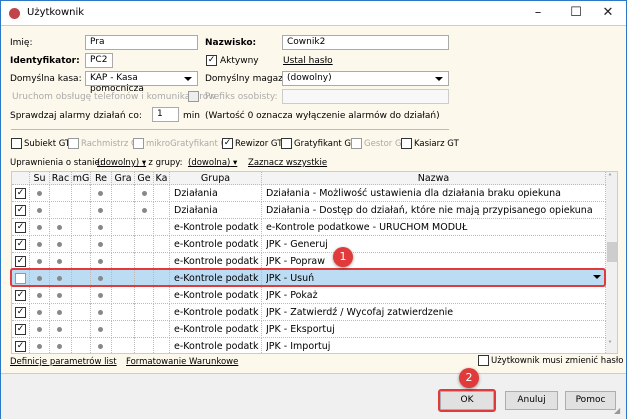 This screenshot has width=627, height=419. I want to click on scroll-up-icon: ˄, so click(610, 177).